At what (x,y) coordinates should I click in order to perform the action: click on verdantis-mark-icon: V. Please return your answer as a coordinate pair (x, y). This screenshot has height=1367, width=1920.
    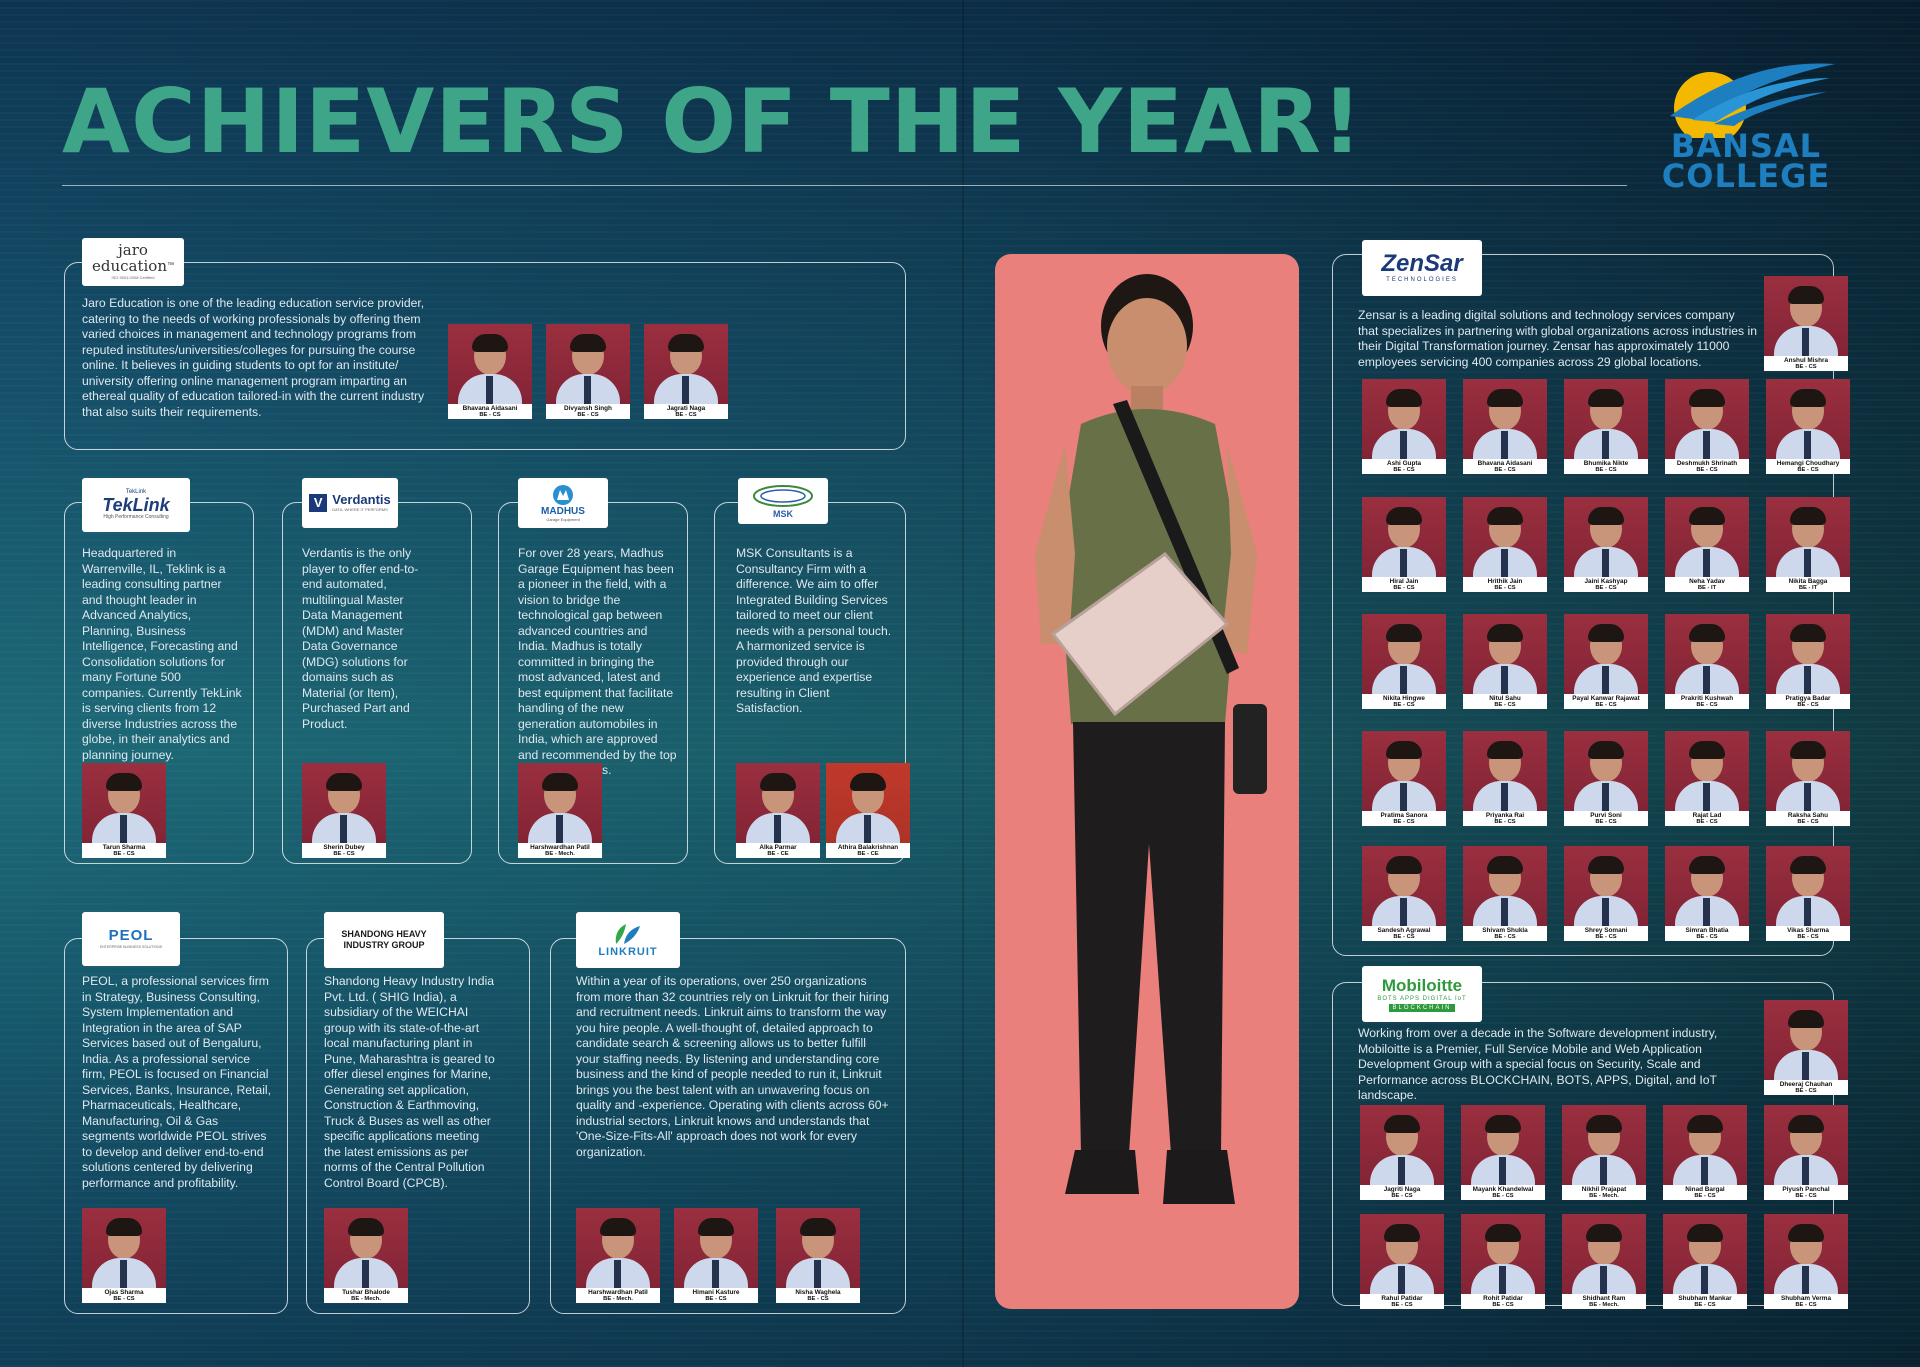
    Looking at the image, I should click on (318, 503).